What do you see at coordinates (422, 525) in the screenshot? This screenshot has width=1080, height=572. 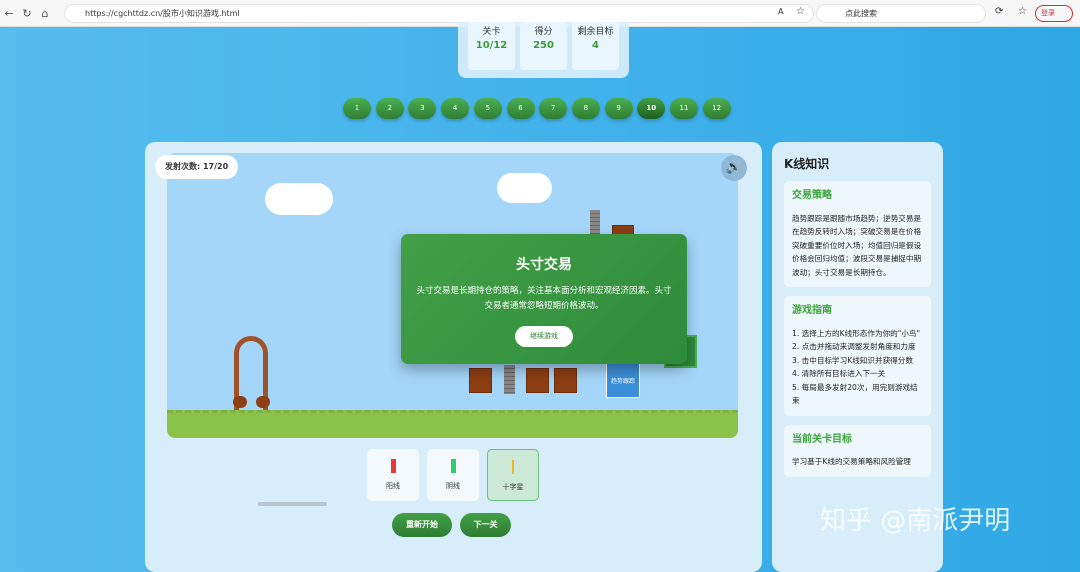 I see `restart-button: 重新开始` at bounding box center [422, 525].